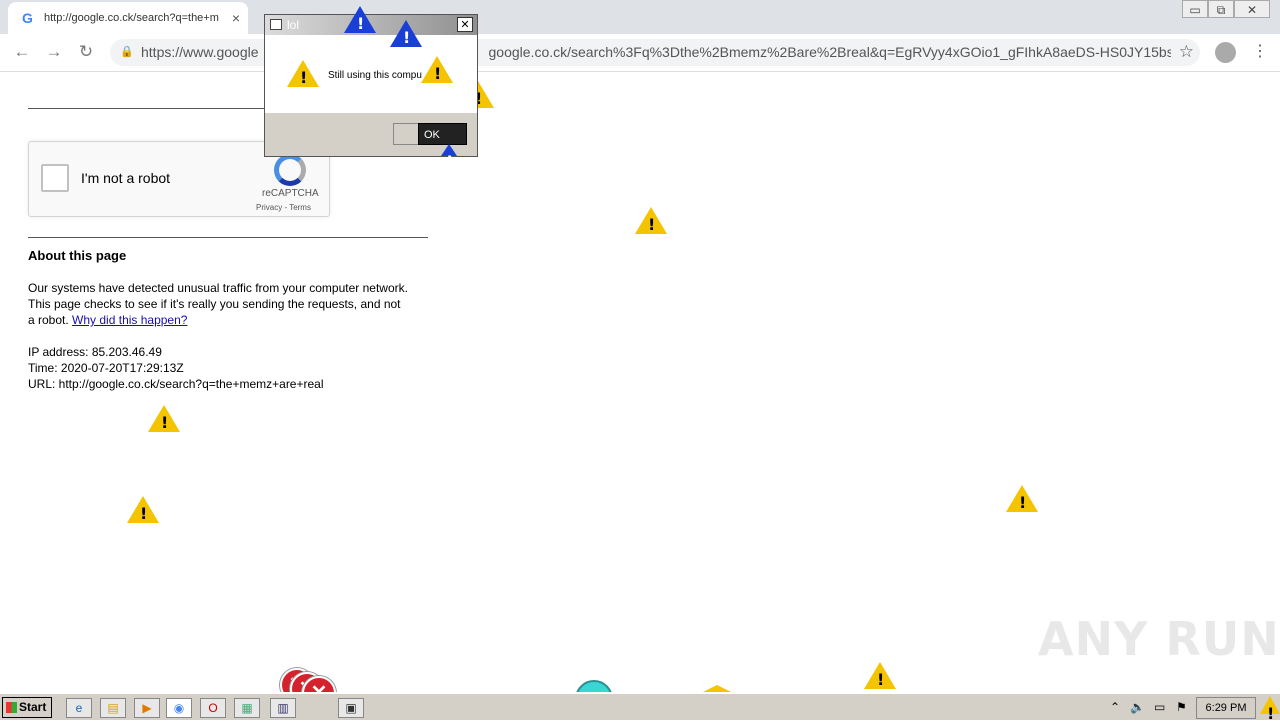 Image resolution: width=1280 pixels, height=723 pixels. I want to click on browser-menu-icon: ⋮, so click(1260, 51).